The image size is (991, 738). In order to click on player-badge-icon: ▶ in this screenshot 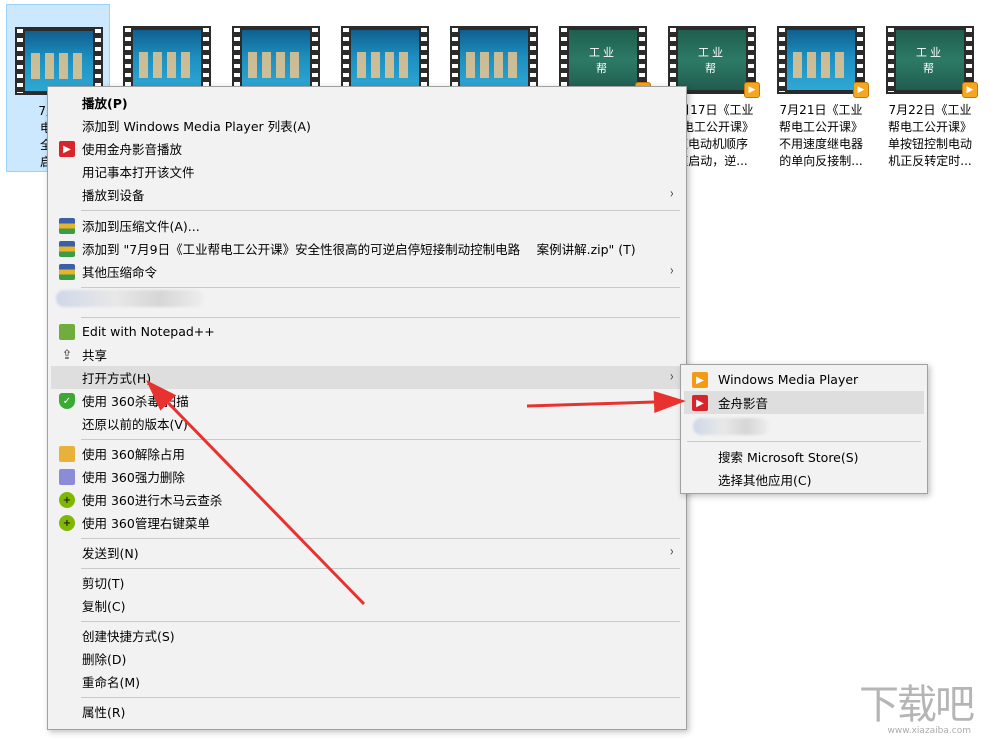, I will do `click(861, 90)`.